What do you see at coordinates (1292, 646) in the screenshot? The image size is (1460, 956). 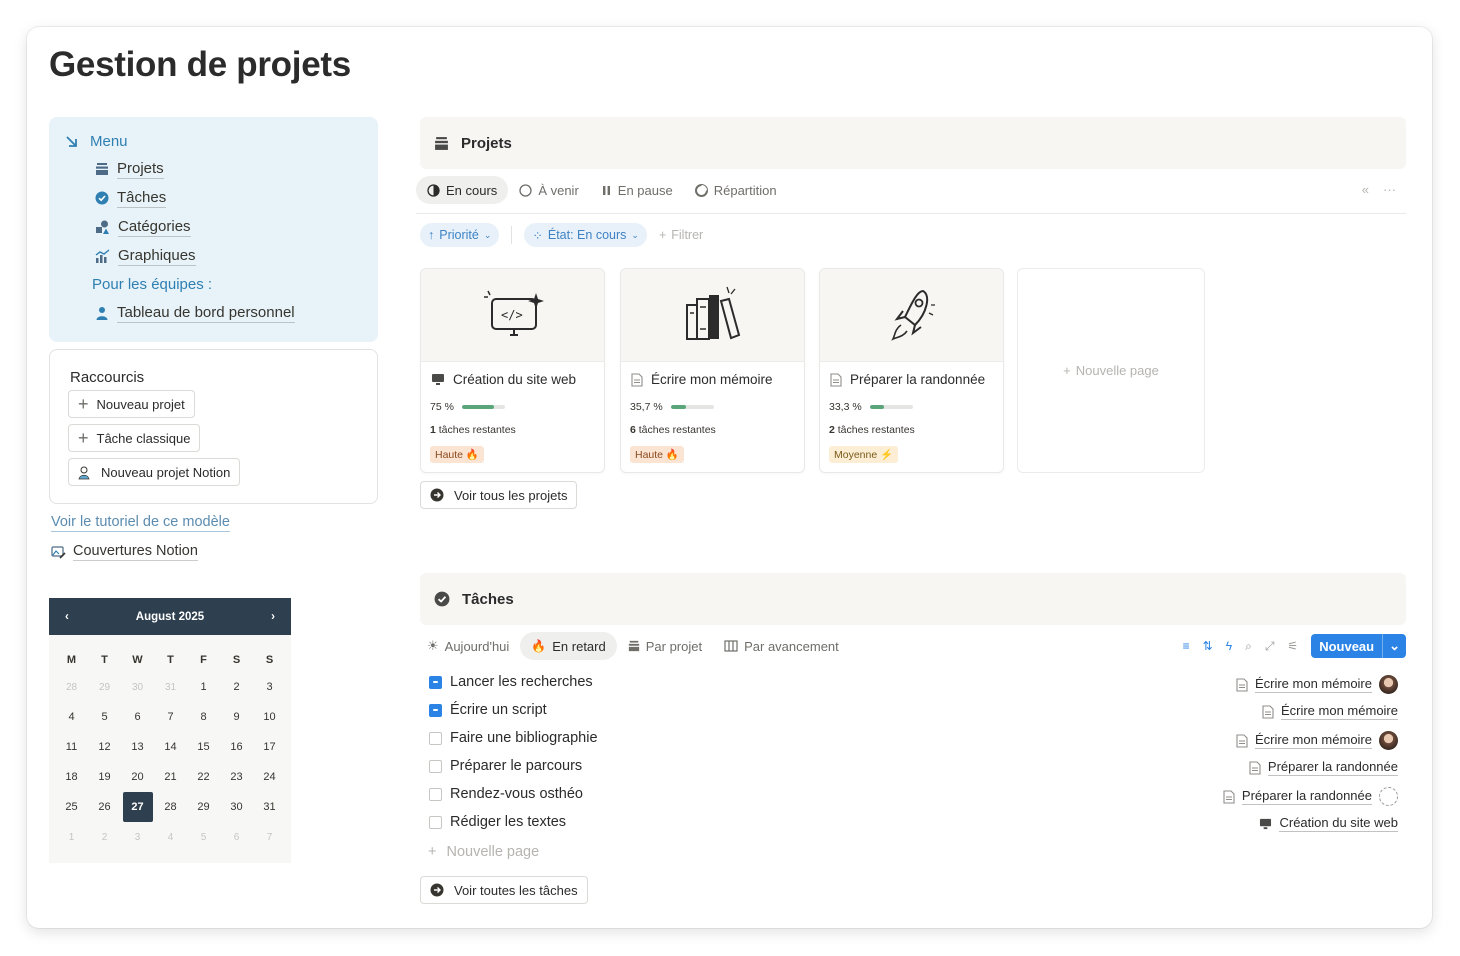 I see `settings-sliders-icon: ⚟` at bounding box center [1292, 646].